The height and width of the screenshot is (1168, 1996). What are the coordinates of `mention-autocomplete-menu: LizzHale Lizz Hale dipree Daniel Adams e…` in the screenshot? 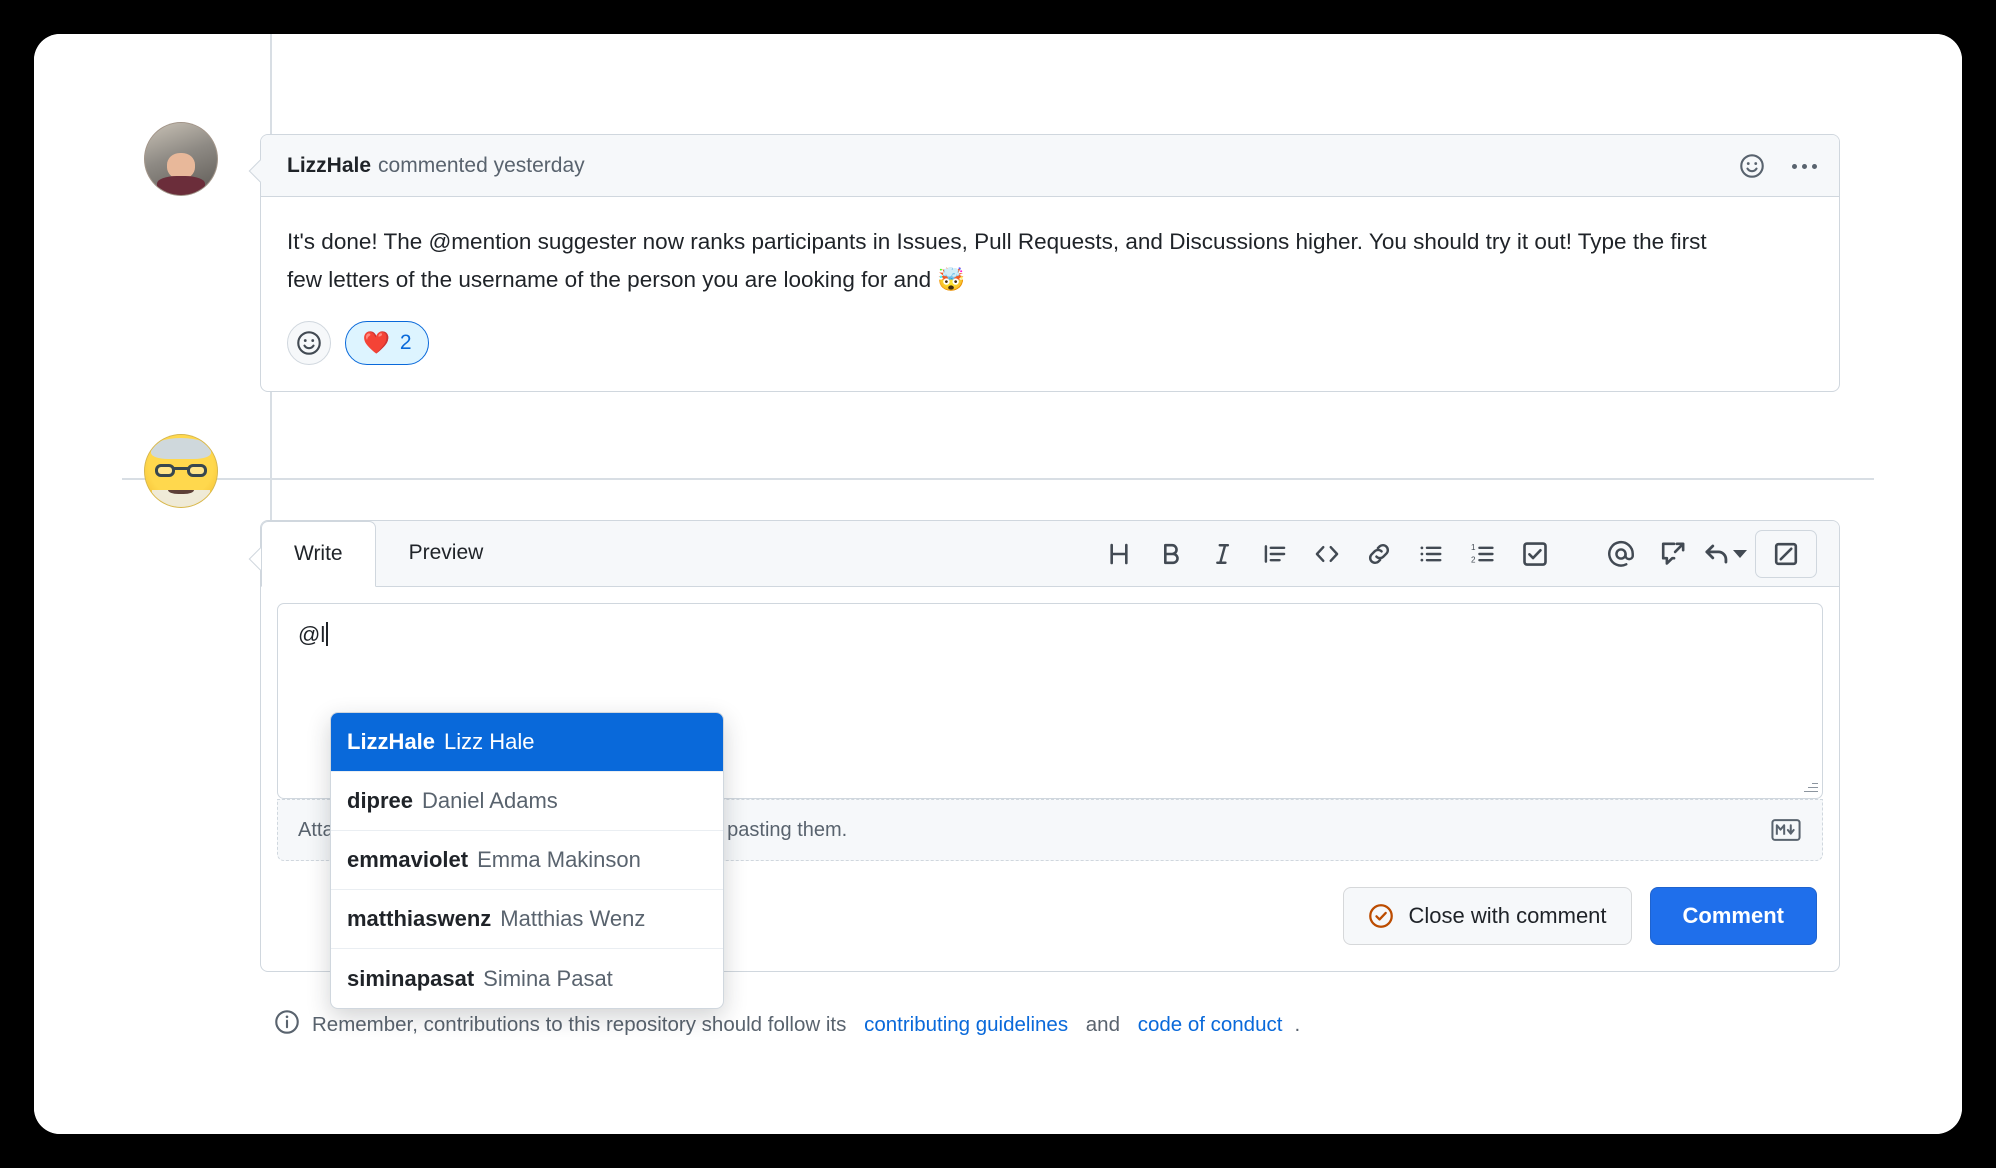 It's located at (527, 860).